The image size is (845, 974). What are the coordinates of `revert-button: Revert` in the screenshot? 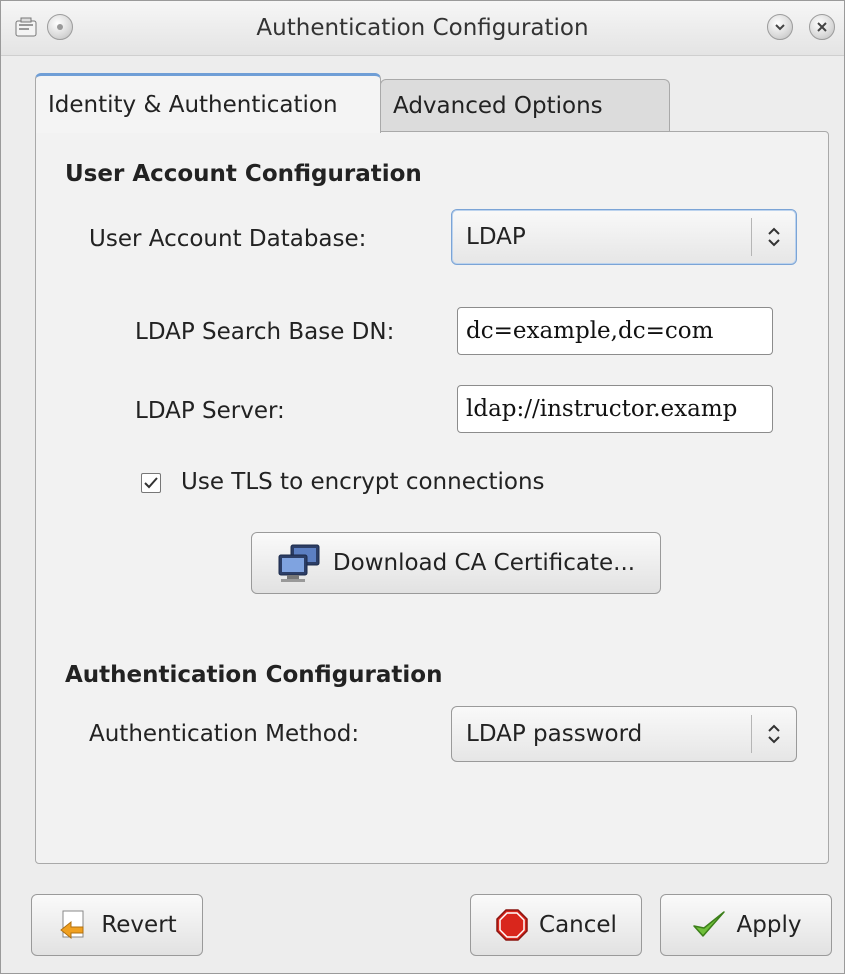 It's located at (117, 925).